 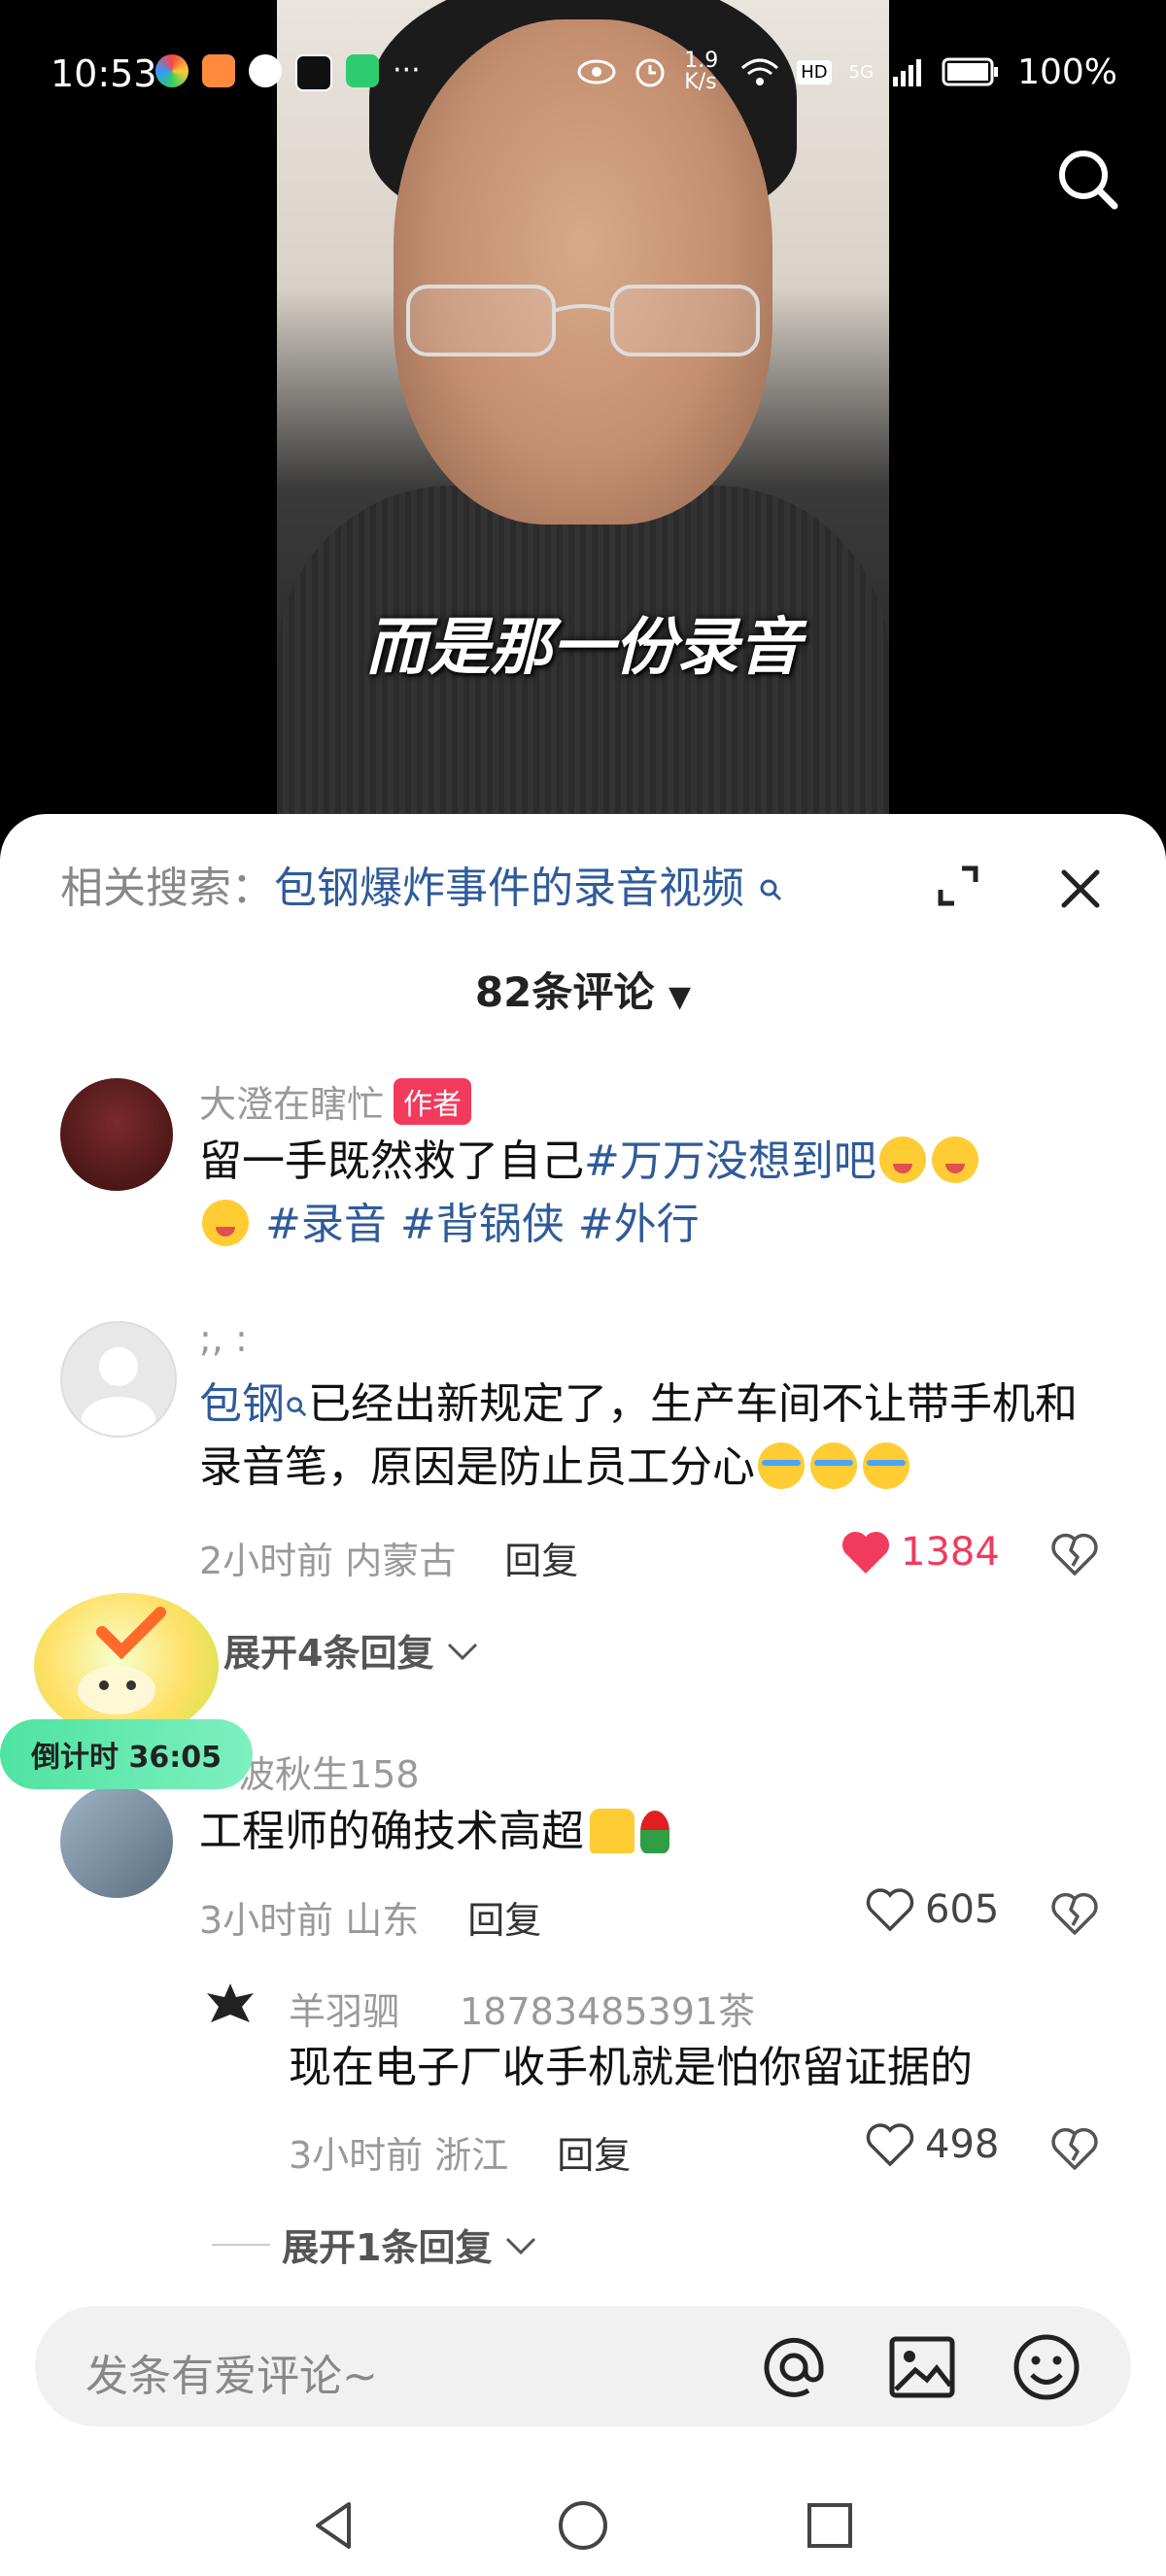 I want to click on heart-filled-icon, so click(x=865, y=1552).